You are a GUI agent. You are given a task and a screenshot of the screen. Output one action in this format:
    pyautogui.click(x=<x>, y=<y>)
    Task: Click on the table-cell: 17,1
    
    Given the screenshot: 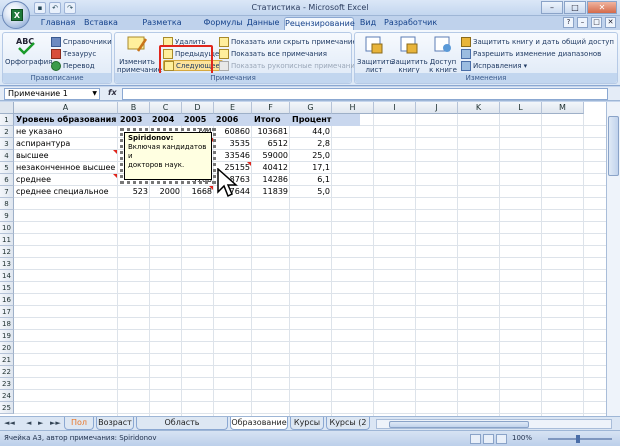 What is the action you would take?
    pyautogui.click(x=311, y=168)
    